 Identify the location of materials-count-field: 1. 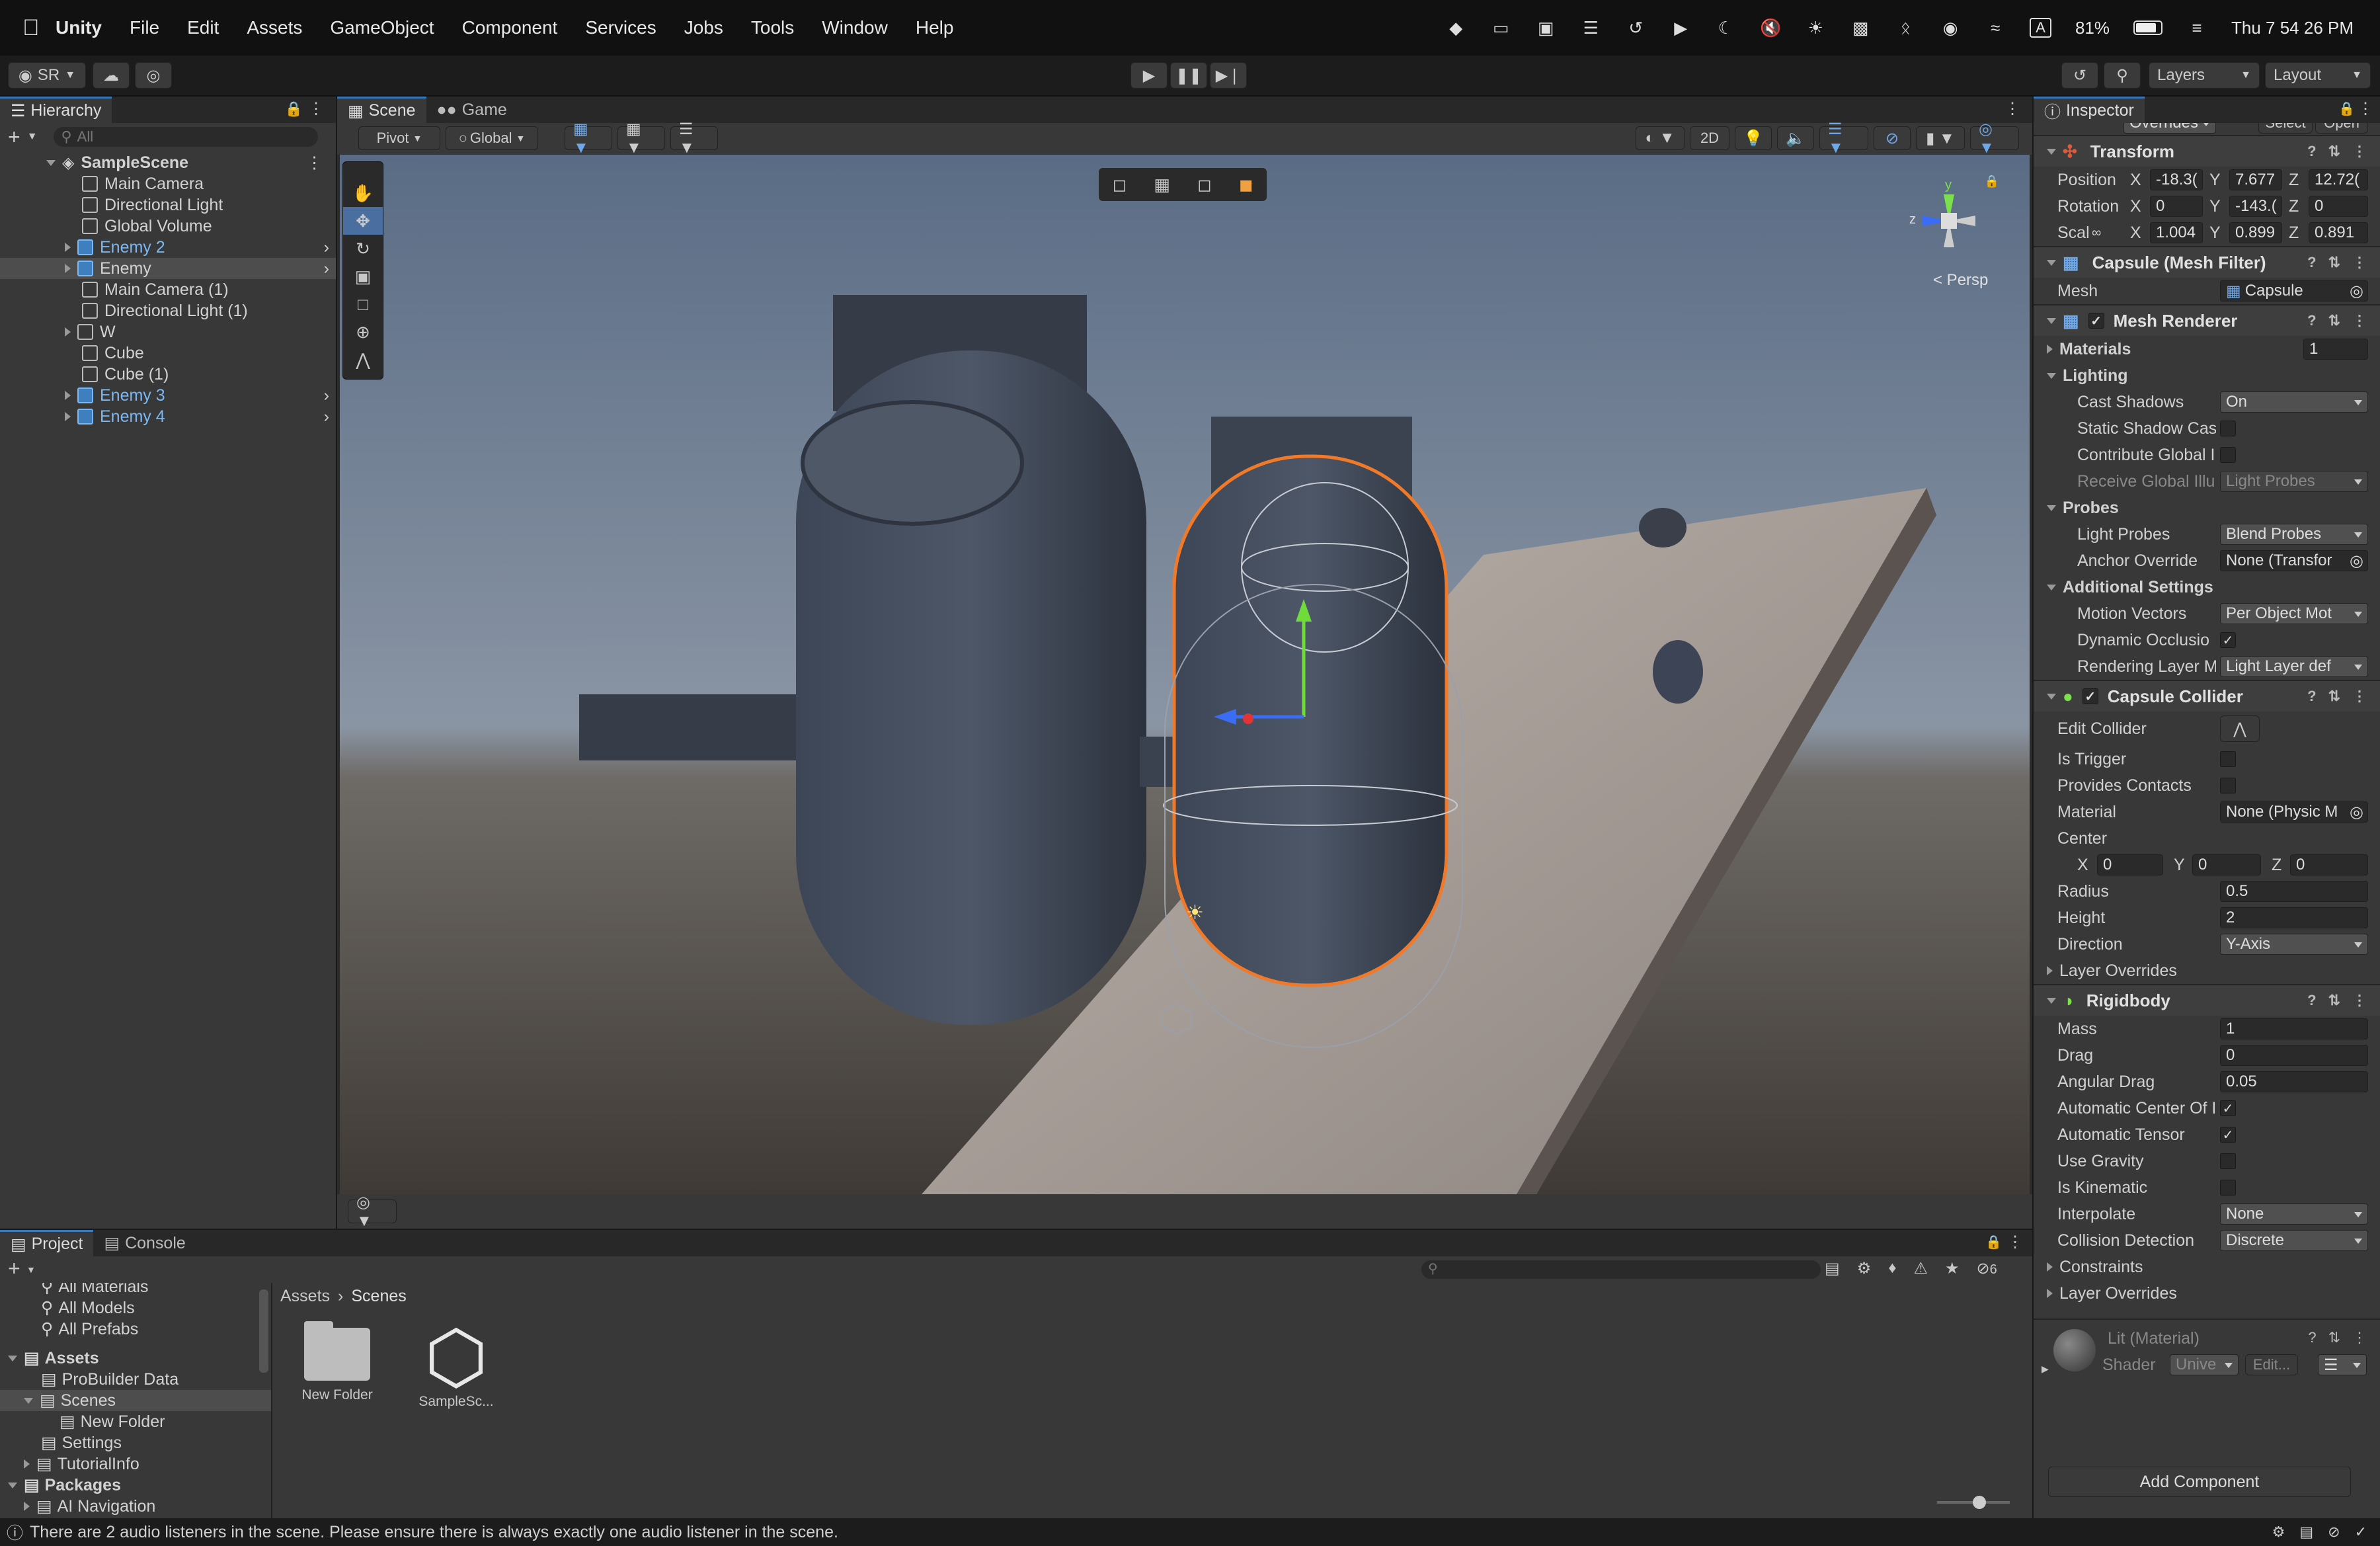
(2335, 349).